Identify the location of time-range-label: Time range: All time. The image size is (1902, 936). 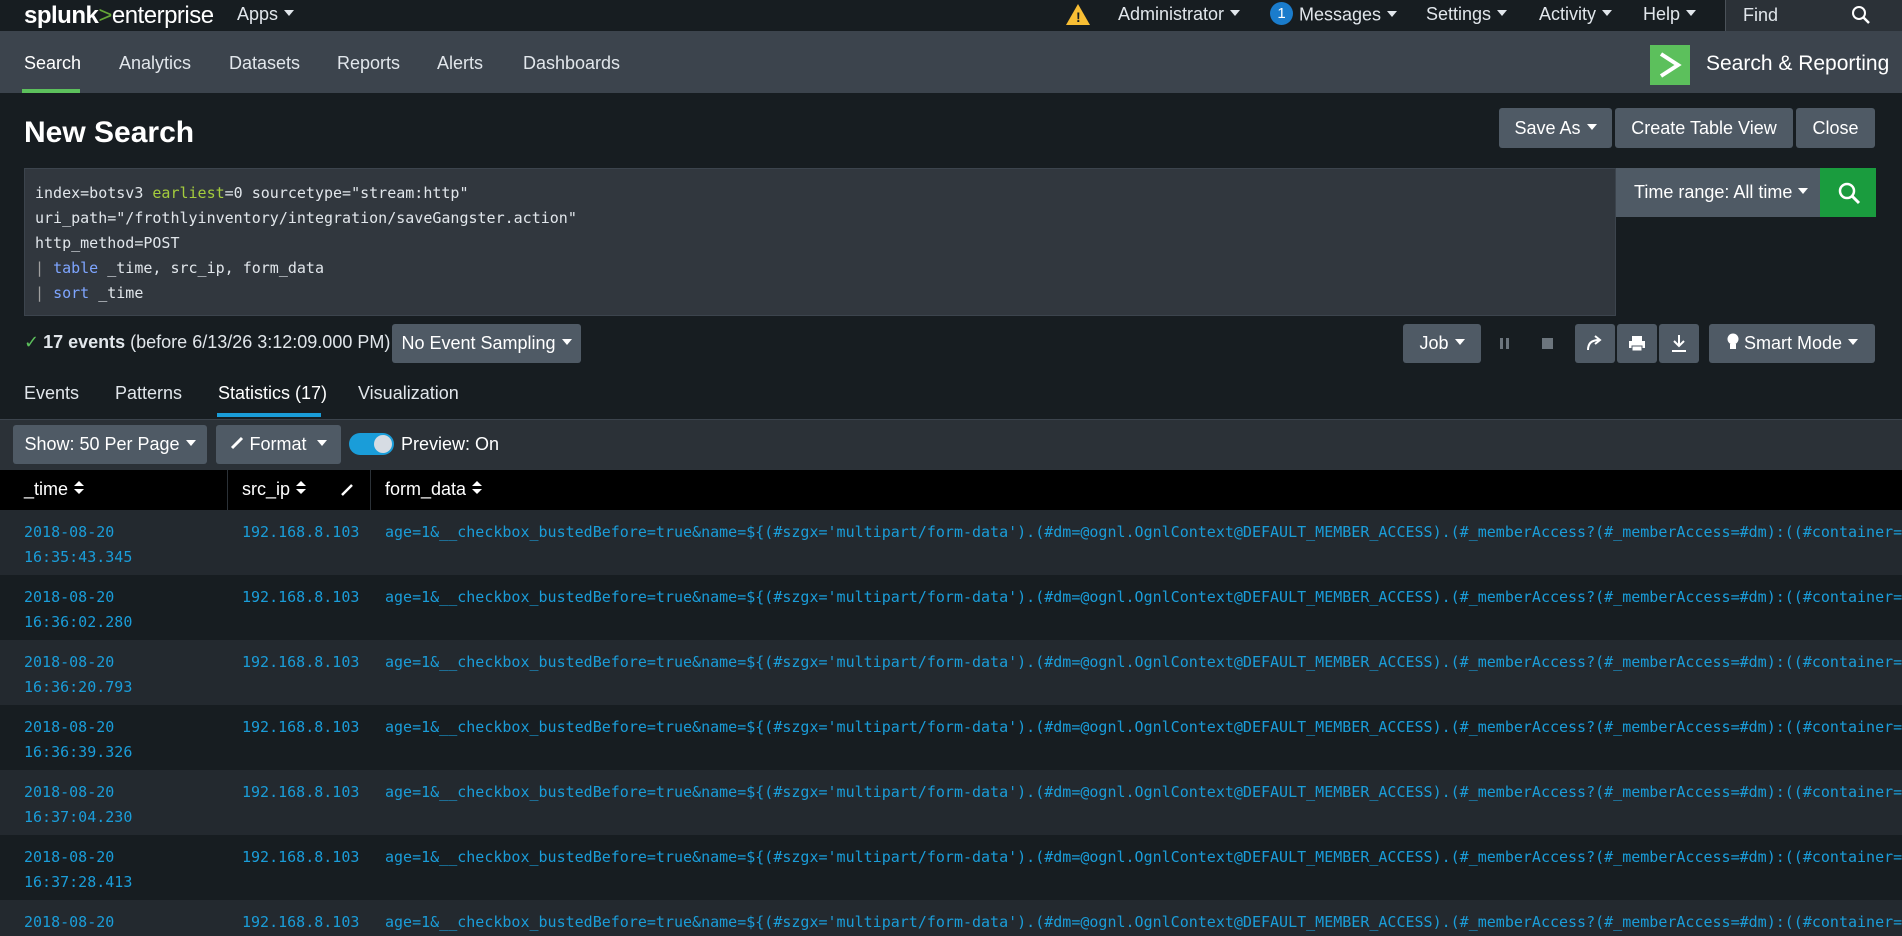
(1713, 192).